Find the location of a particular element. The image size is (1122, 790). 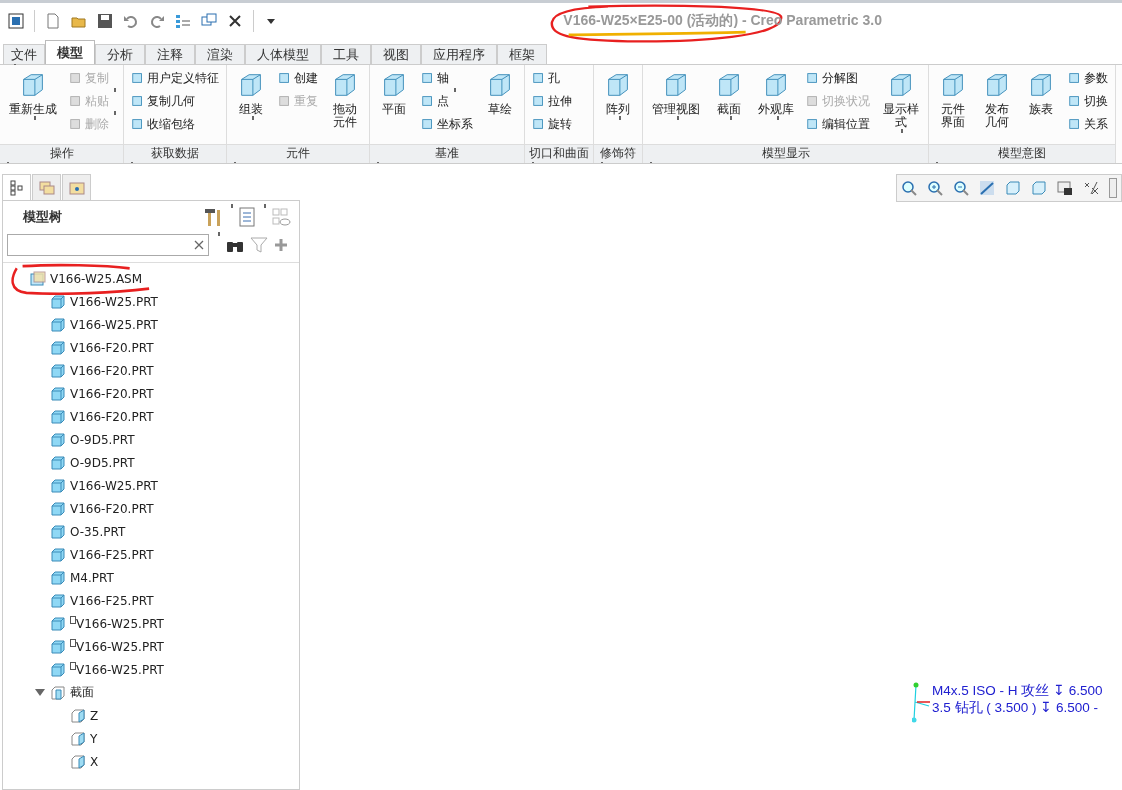

ribbon-button: 点 is located at coordinates (447, 101).